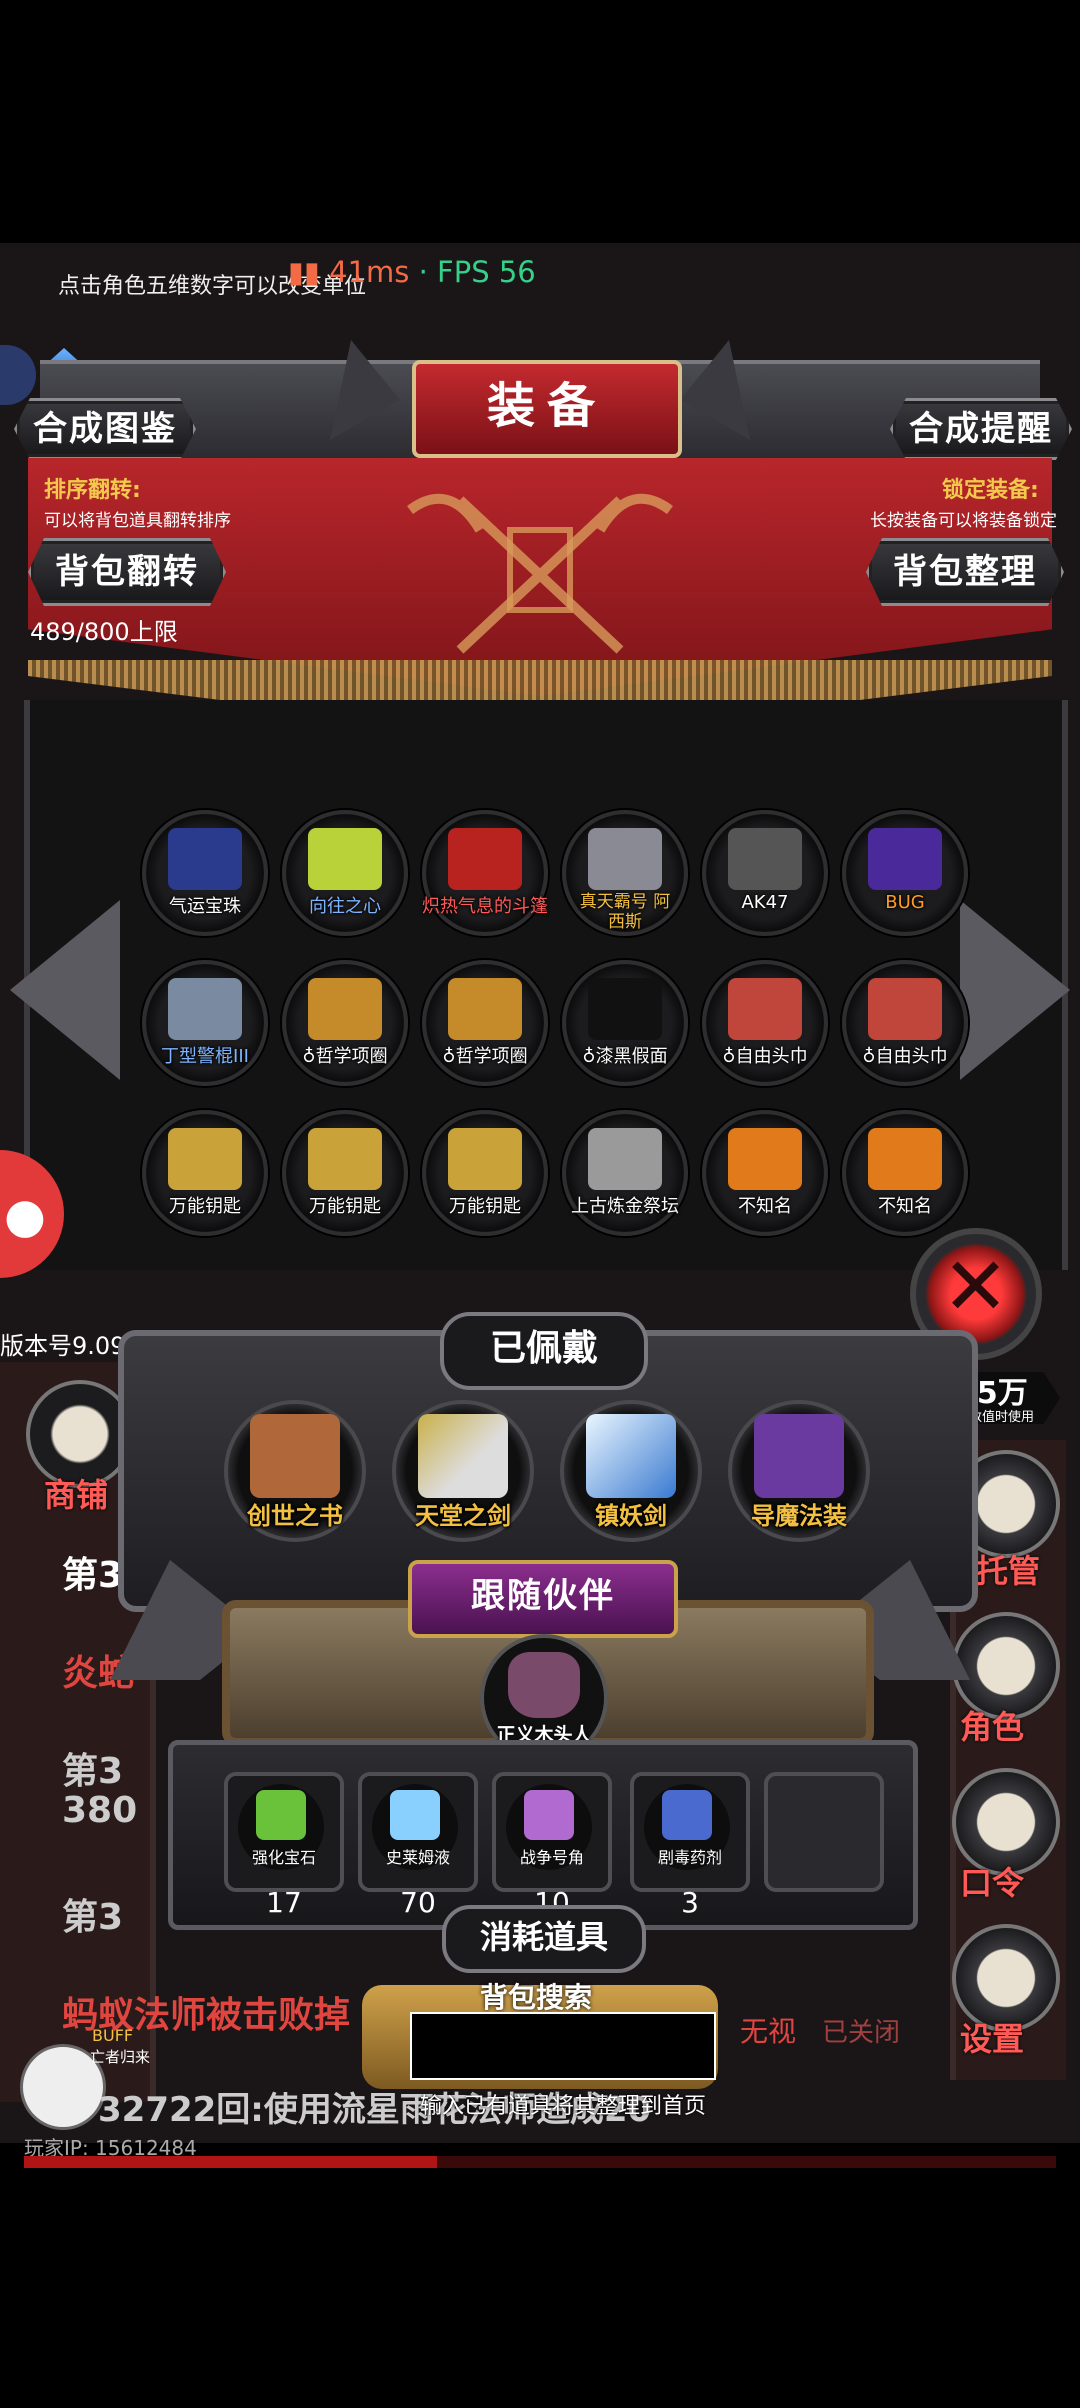 Image resolution: width=1080 pixels, height=2408 pixels. I want to click on close-icon: ✕, so click(976, 1286).